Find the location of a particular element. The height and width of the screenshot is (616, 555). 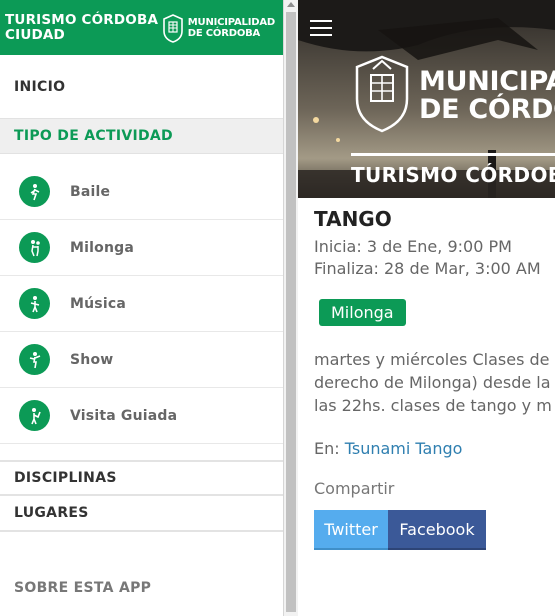

share-buttons: Twitter Facebook is located at coordinates (434, 530).